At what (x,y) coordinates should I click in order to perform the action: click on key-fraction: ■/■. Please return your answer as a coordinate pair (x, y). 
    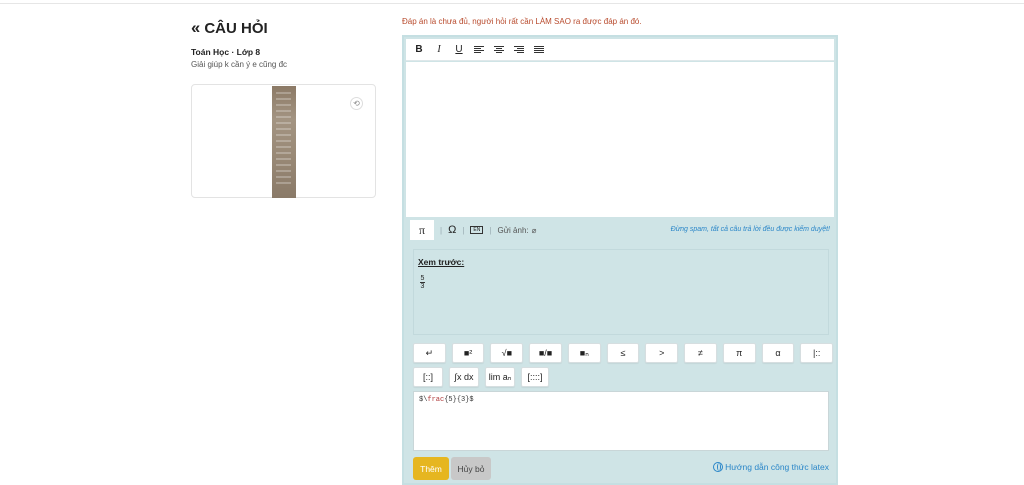
    Looking at the image, I should click on (545, 353).